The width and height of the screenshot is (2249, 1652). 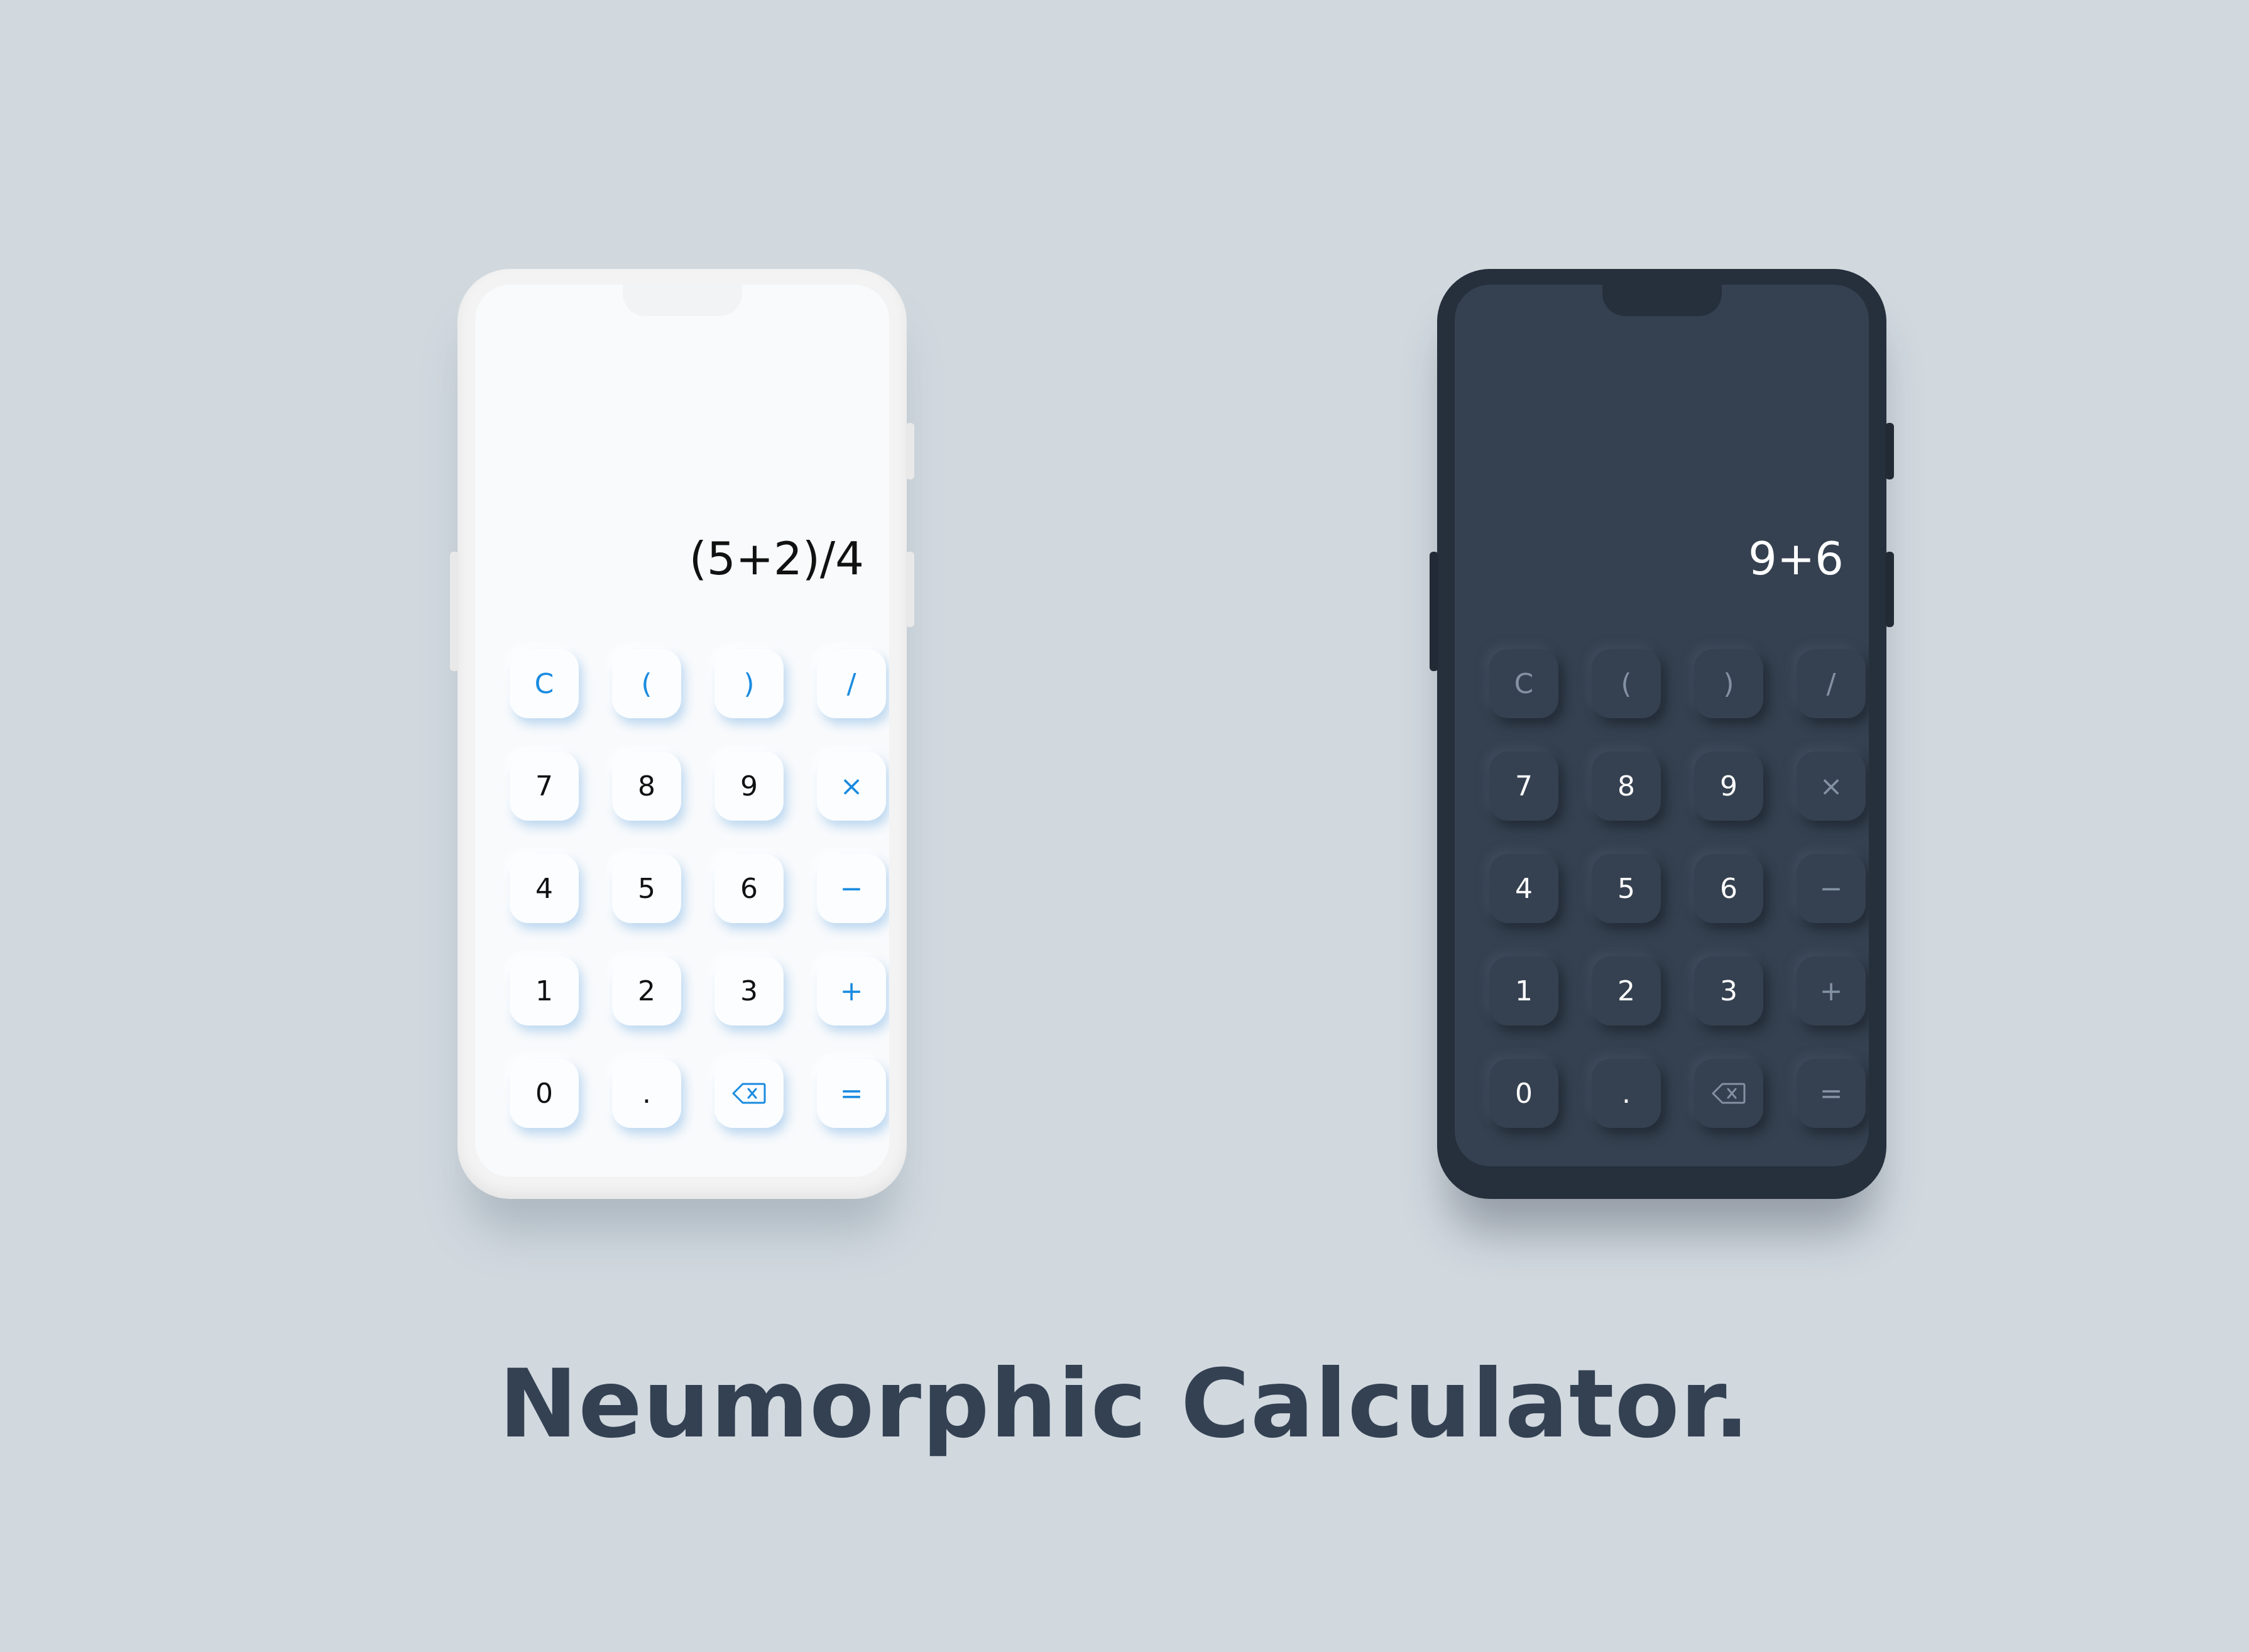 What do you see at coordinates (1124, 1404) in the screenshot?
I see `page-title: Neumorphic Calculator.` at bounding box center [1124, 1404].